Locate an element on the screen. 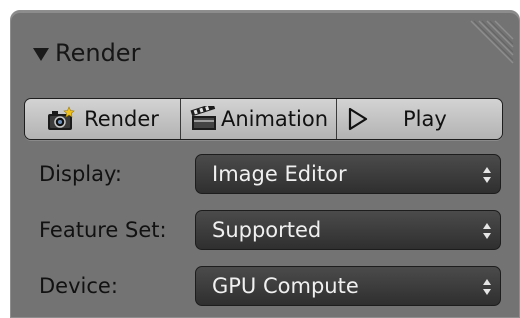 Image resolution: width=520 pixels, height=318 pixels. panel-title: Render is located at coordinates (86, 53).